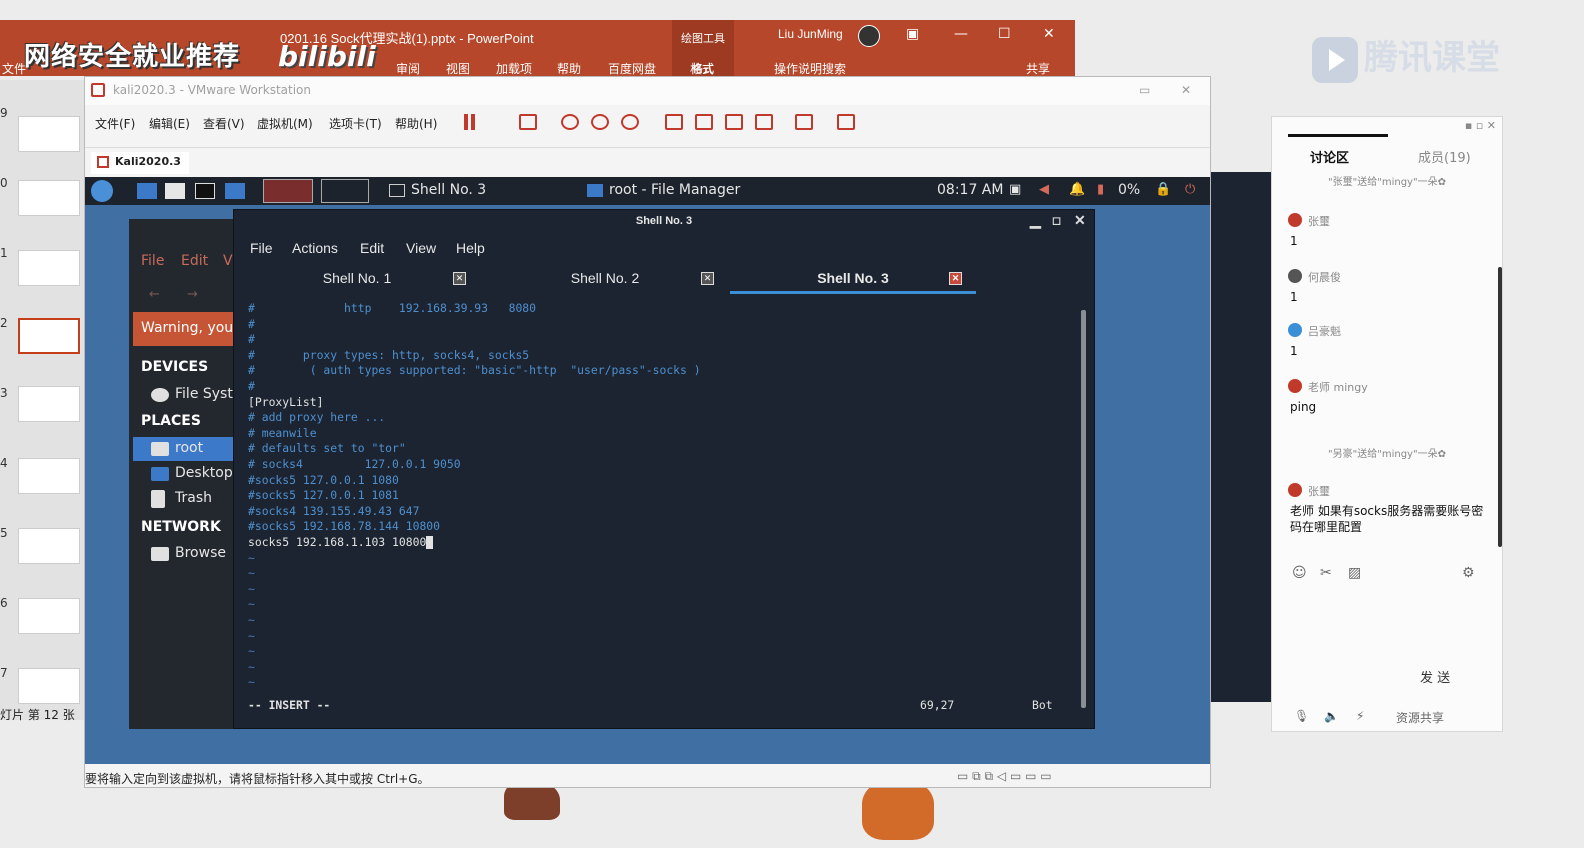 The height and width of the screenshot is (848, 1584). What do you see at coordinates (140, 163) in the screenshot?
I see `vm-tab-kali: Kali2020.3` at bounding box center [140, 163].